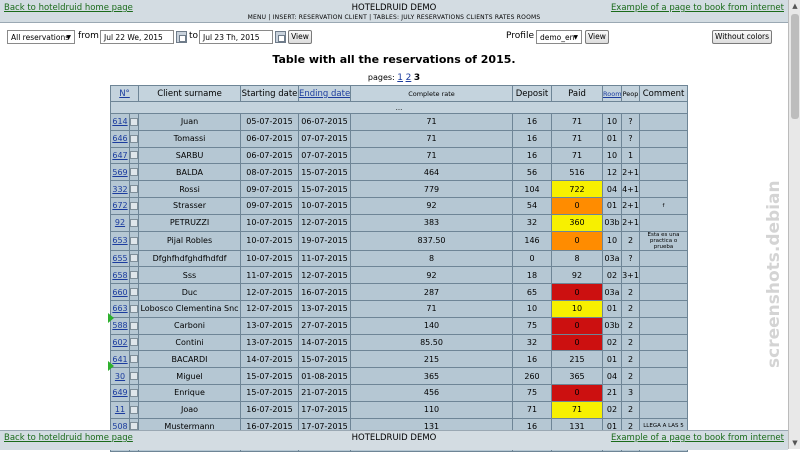 The width and height of the screenshot is (800, 452). I want to click on reservation-number-link: 660, so click(119, 292).